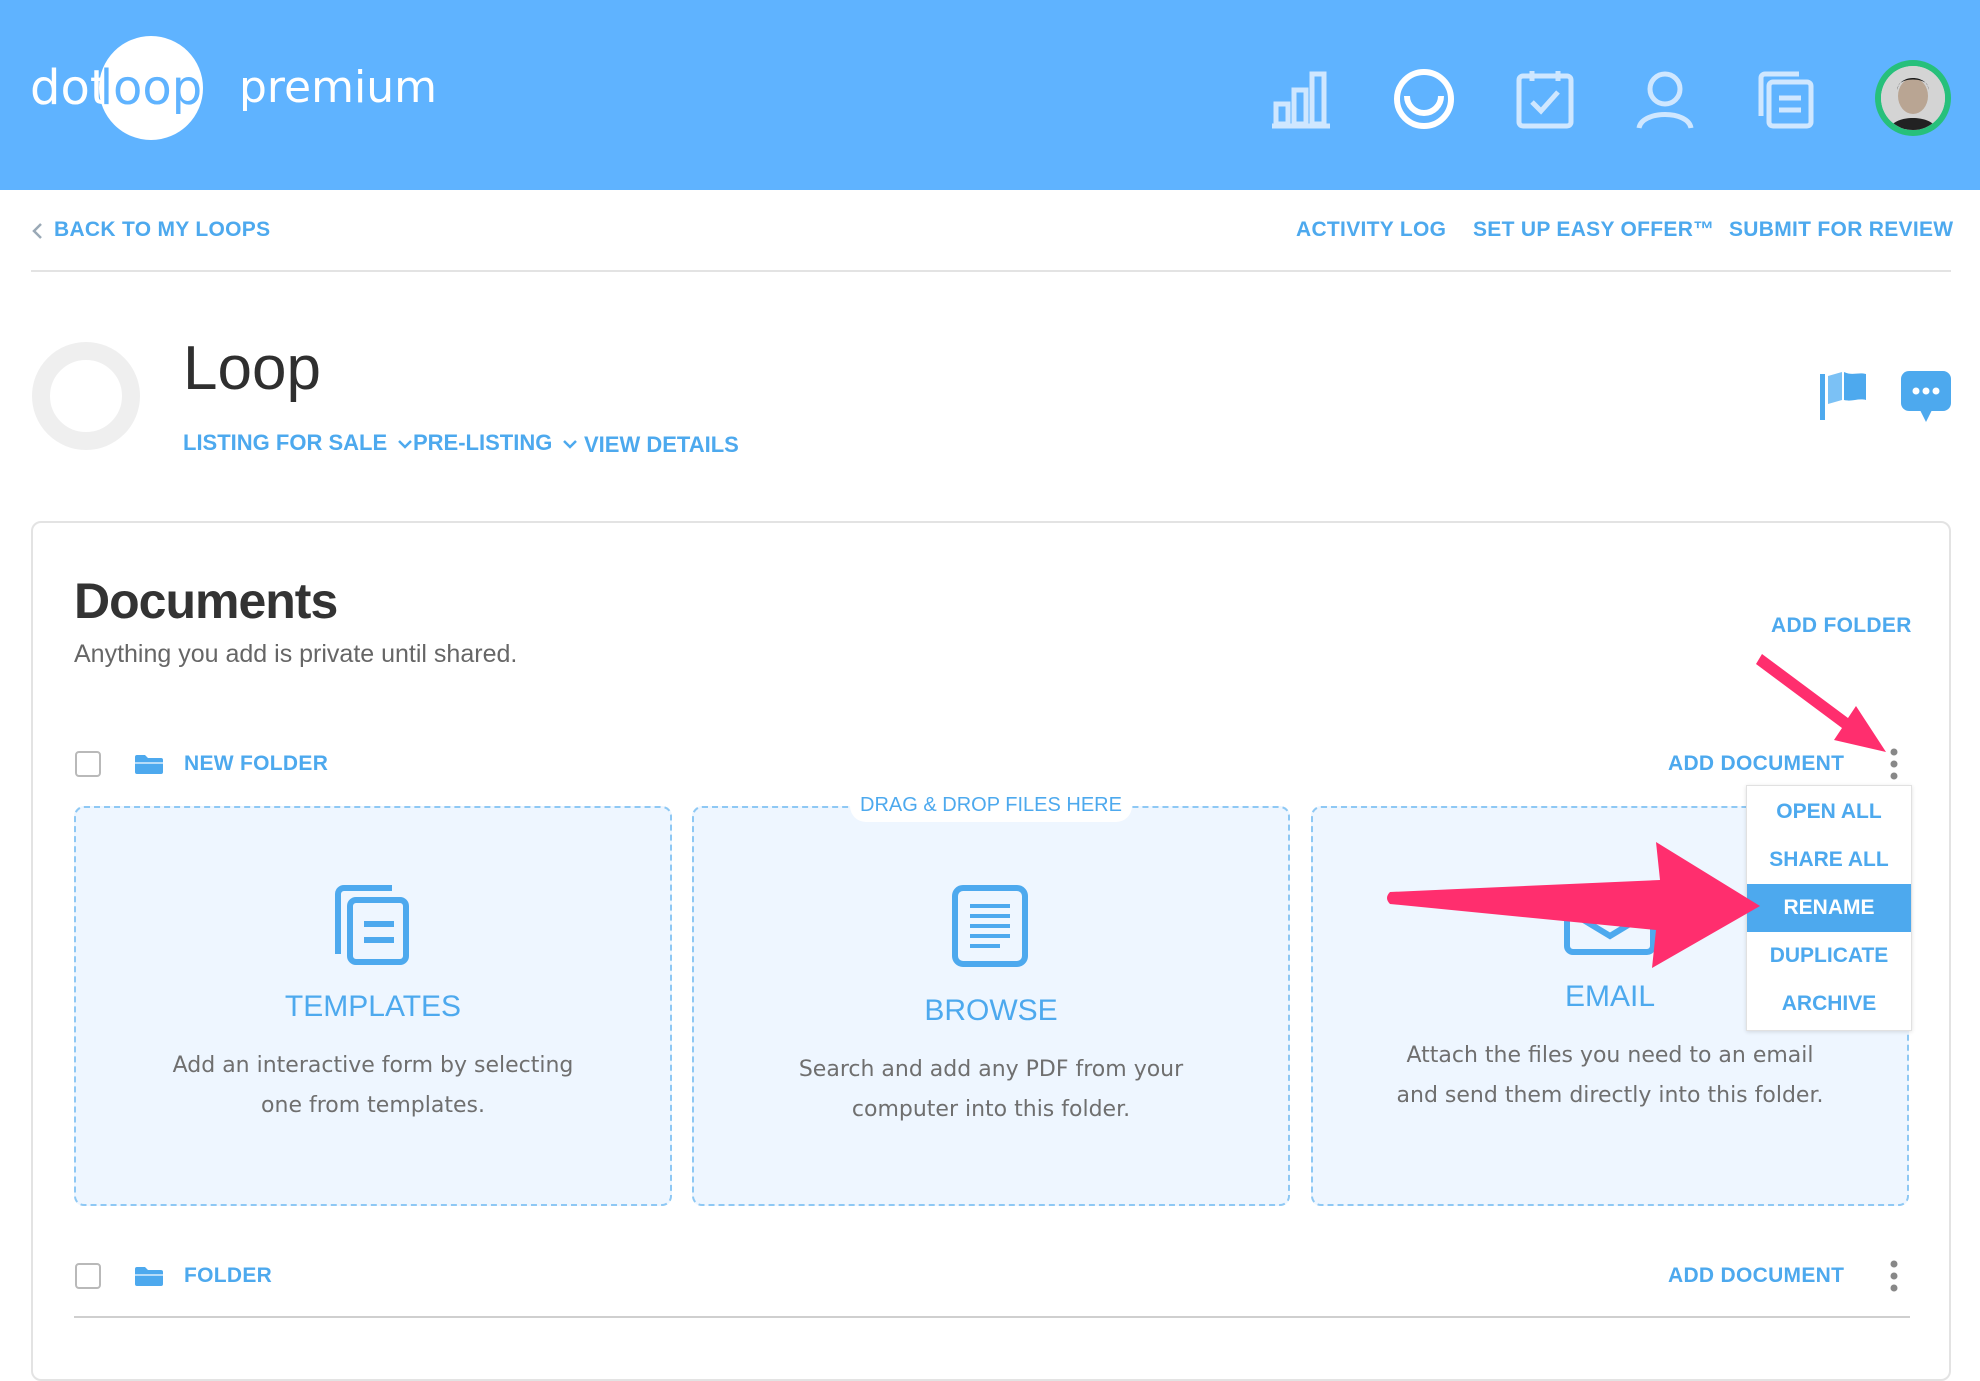  What do you see at coordinates (1610, 931) in the screenshot?
I see `email-icon` at bounding box center [1610, 931].